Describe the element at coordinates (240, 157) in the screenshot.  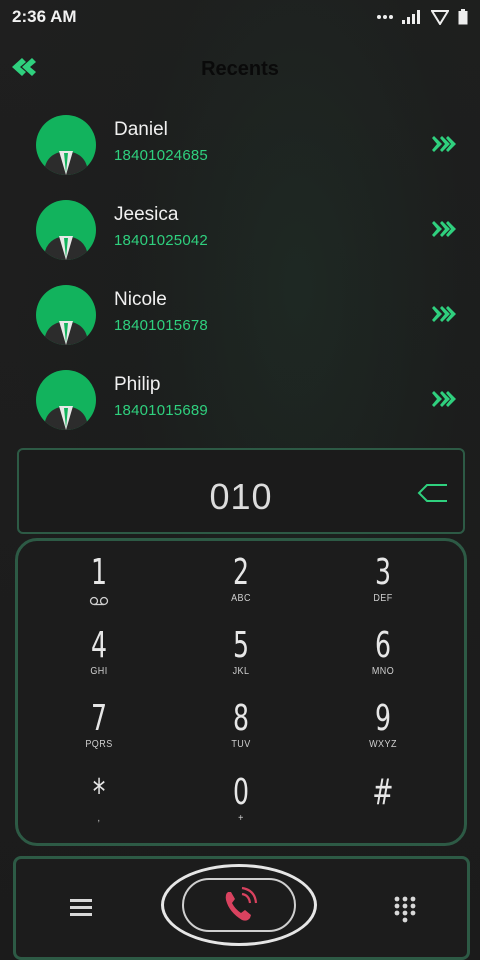
I see `list-item: Daniel 18401024685` at that location.